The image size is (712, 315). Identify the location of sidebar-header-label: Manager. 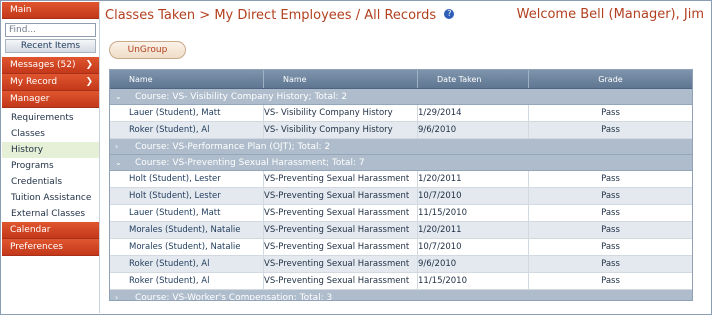
(30, 99).